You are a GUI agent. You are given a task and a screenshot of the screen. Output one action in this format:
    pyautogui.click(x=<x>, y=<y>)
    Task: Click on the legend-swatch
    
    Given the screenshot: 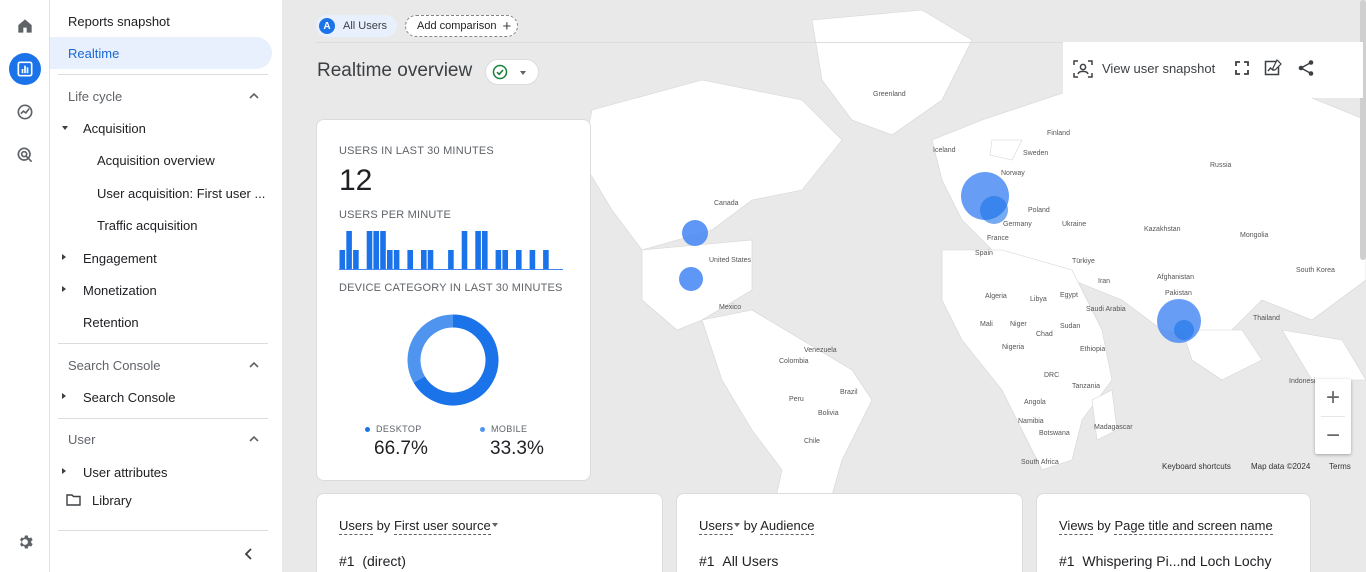 What is the action you would take?
    pyautogui.click(x=367, y=430)
    